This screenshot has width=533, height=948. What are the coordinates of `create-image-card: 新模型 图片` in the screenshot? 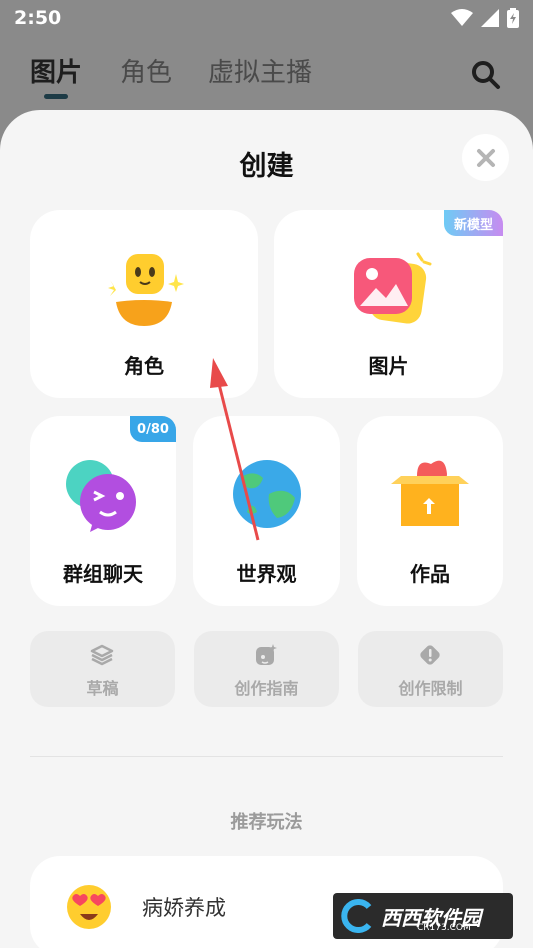 It's located at (388, 304).